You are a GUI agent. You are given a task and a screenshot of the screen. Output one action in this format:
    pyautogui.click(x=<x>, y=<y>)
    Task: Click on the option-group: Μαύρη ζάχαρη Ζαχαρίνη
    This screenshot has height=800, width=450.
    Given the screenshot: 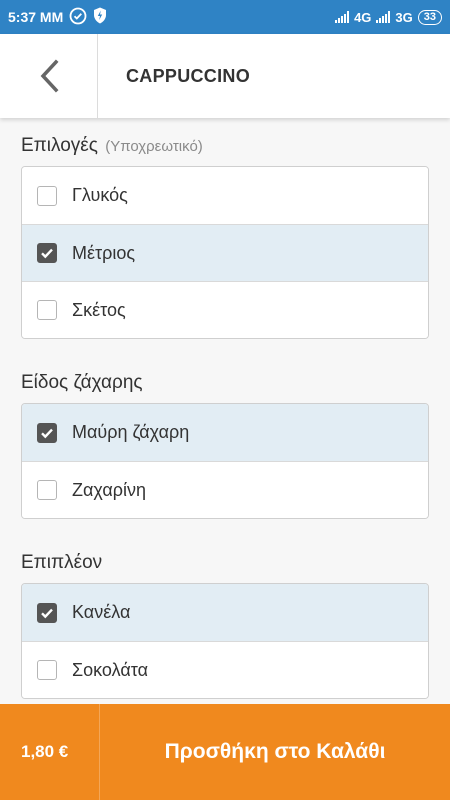 What is the action you would take?
    pyautogui.click(x=225, y=461)
    